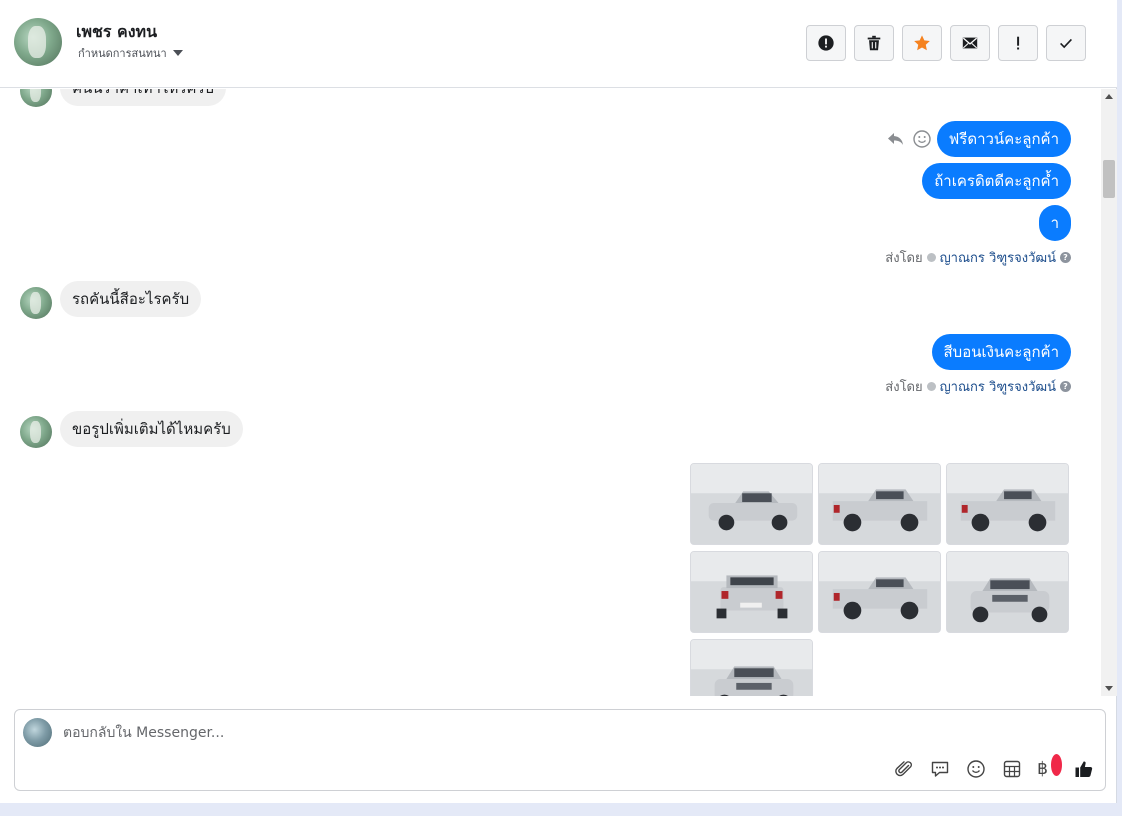 The height and width of the screenshot is (816, 1122). What do you see at coordinates (1001, 352) in the screenshot?
I see `outgoing-message: สีบอนเงินคะลูกค้า` at bounding box center [1001, 352].